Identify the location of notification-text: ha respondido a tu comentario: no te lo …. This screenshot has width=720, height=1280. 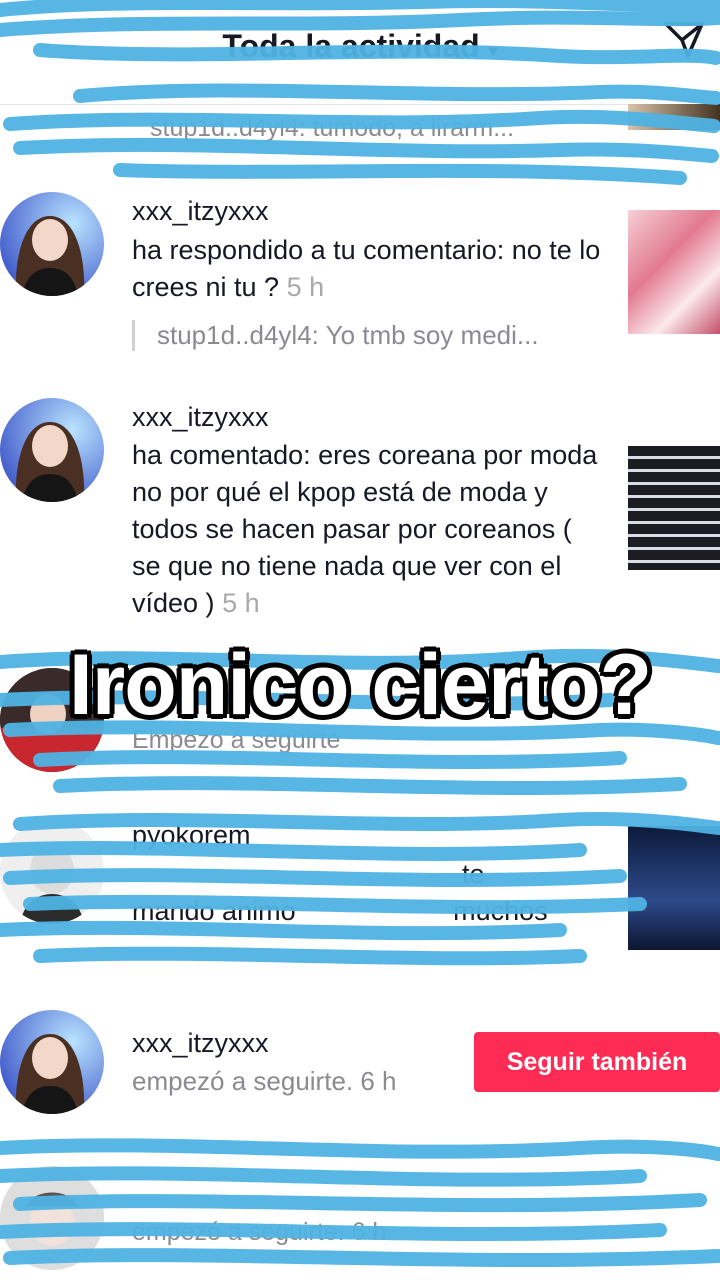
(366, 268).